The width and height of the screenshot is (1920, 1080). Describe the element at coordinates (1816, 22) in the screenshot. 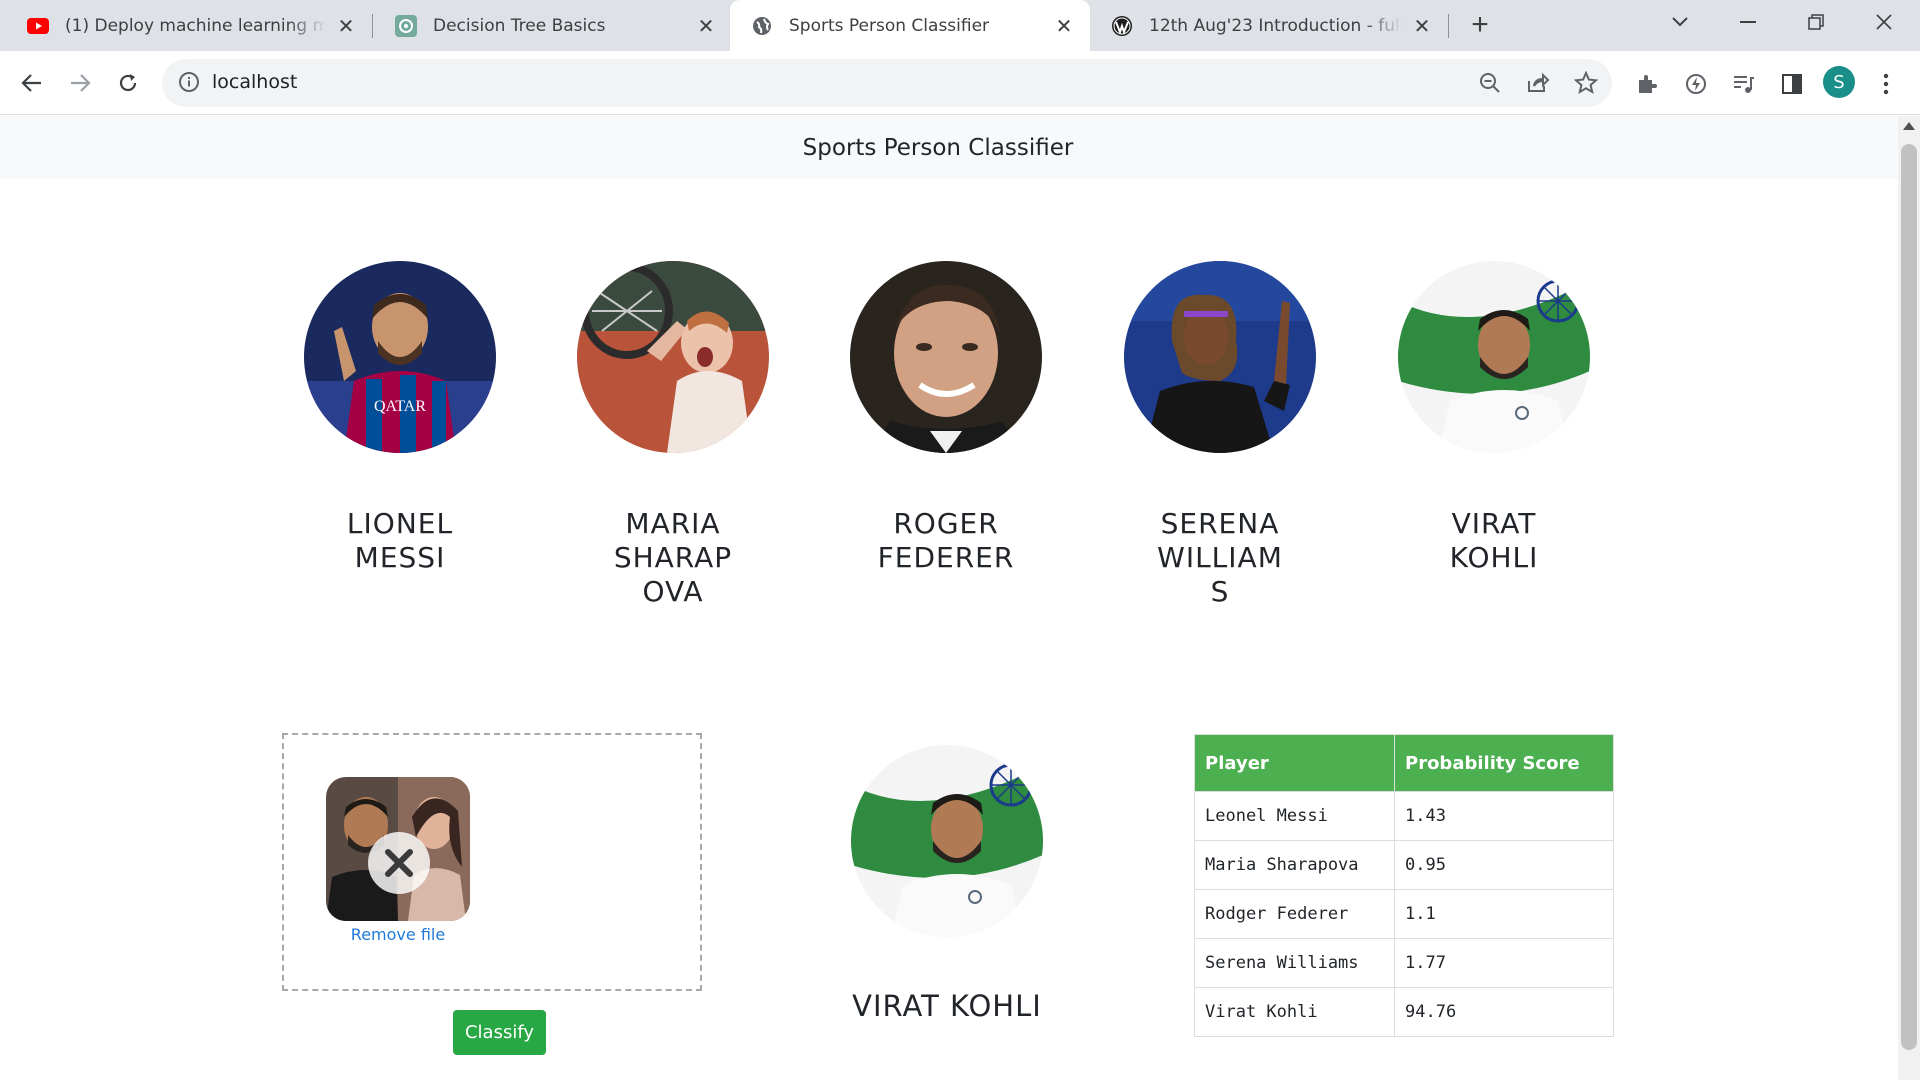

I see `restore-button` at that location.